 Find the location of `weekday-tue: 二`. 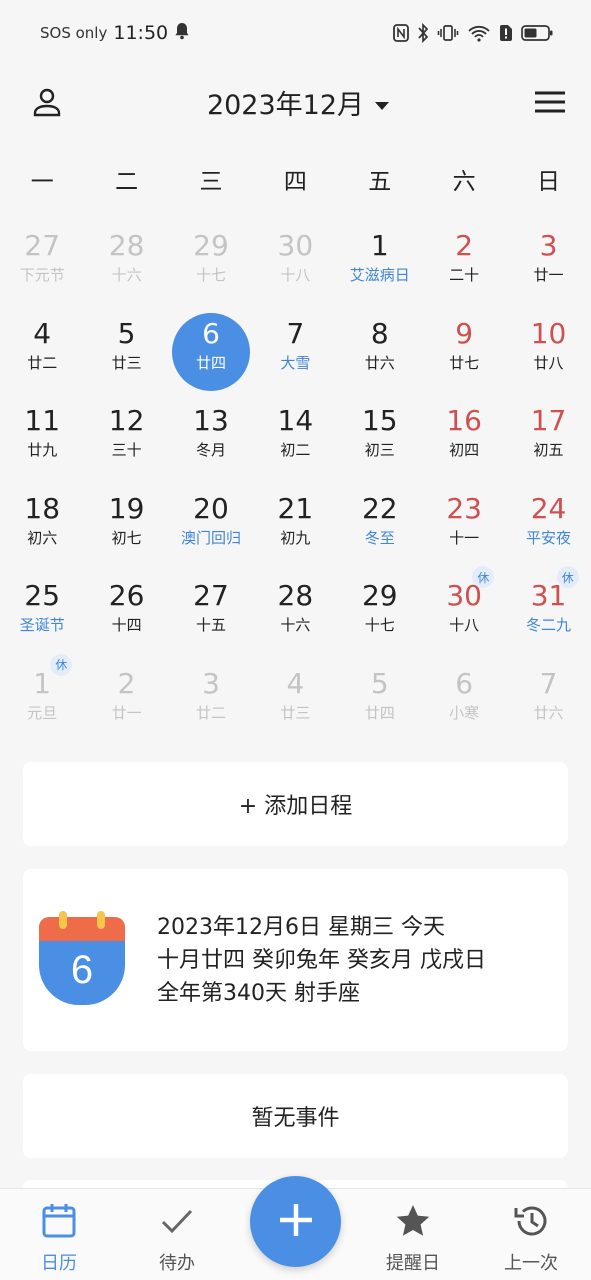

weekday-tue: 二 is located at coordinates (127, 182).